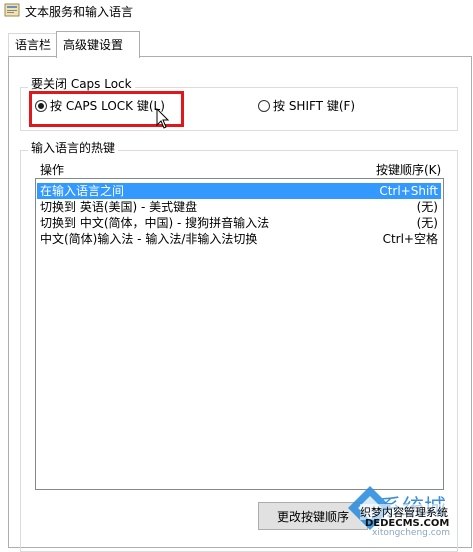 This screenshot has width=473, height=552. I want to click on list-item-keys: Ctrl+Shift, so click(408, 191).